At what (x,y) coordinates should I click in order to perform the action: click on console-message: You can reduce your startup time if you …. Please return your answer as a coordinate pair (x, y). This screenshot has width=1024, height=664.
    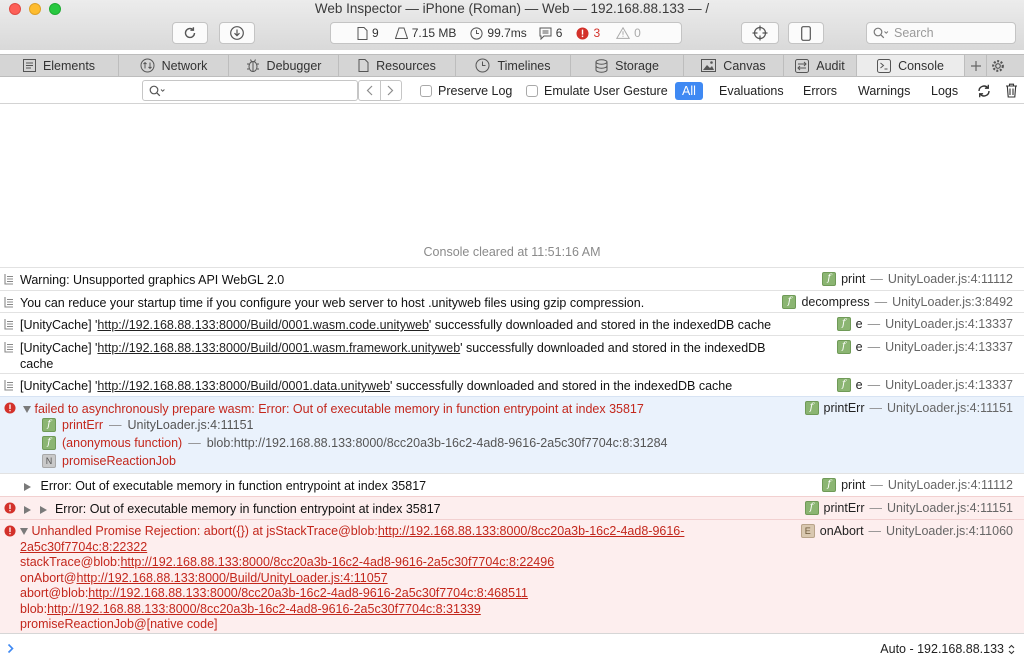
    Looking at the image, I should click on (512, 301).